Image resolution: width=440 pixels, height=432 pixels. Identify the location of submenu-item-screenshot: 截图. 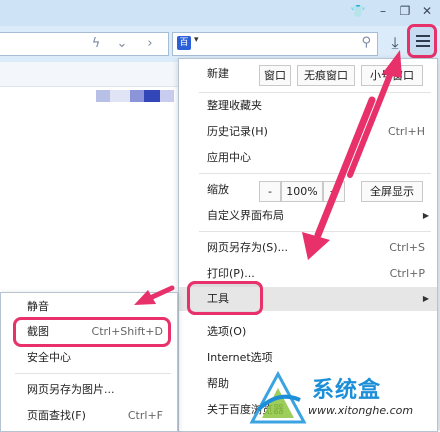
(38, 332).